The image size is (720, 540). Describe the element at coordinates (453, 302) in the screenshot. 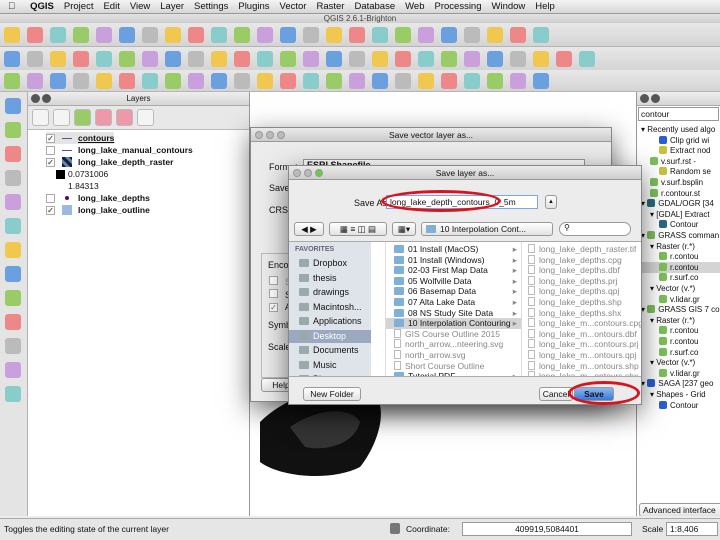

I see `browser-item: 07 Alta Lake Data ▸` at that location.